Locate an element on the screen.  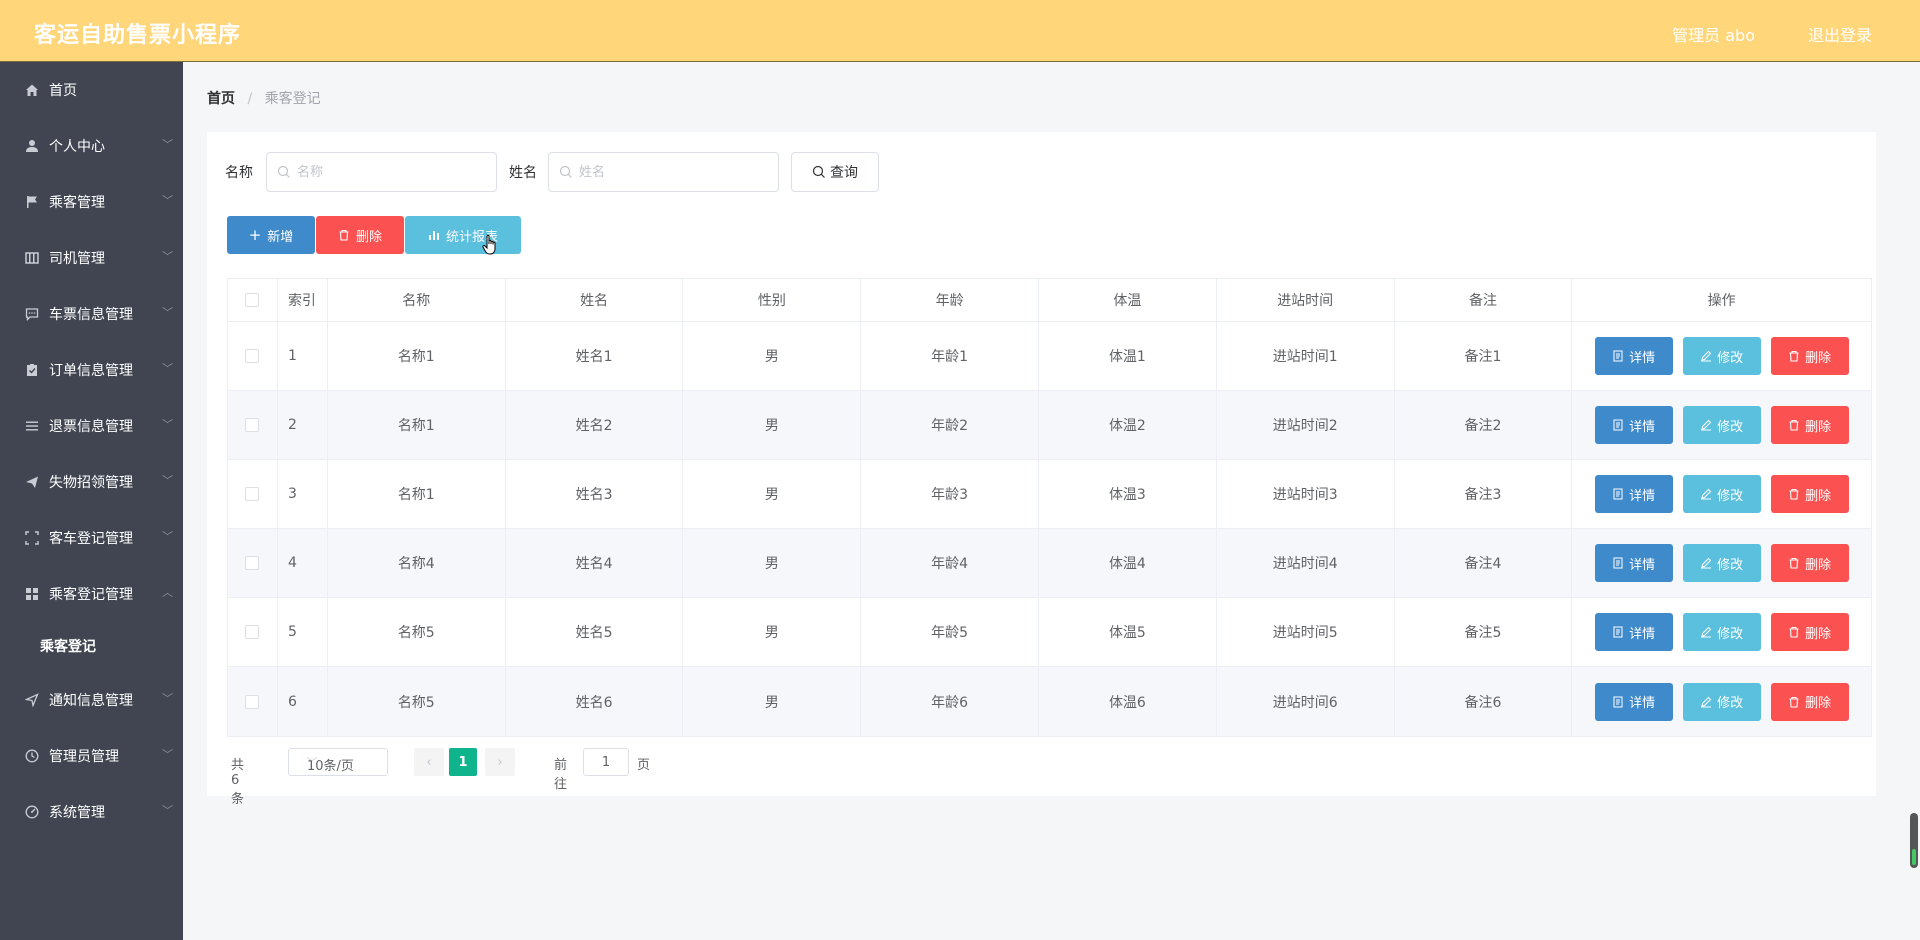
header-cell: 名称 is located at coordinates (417, 300).